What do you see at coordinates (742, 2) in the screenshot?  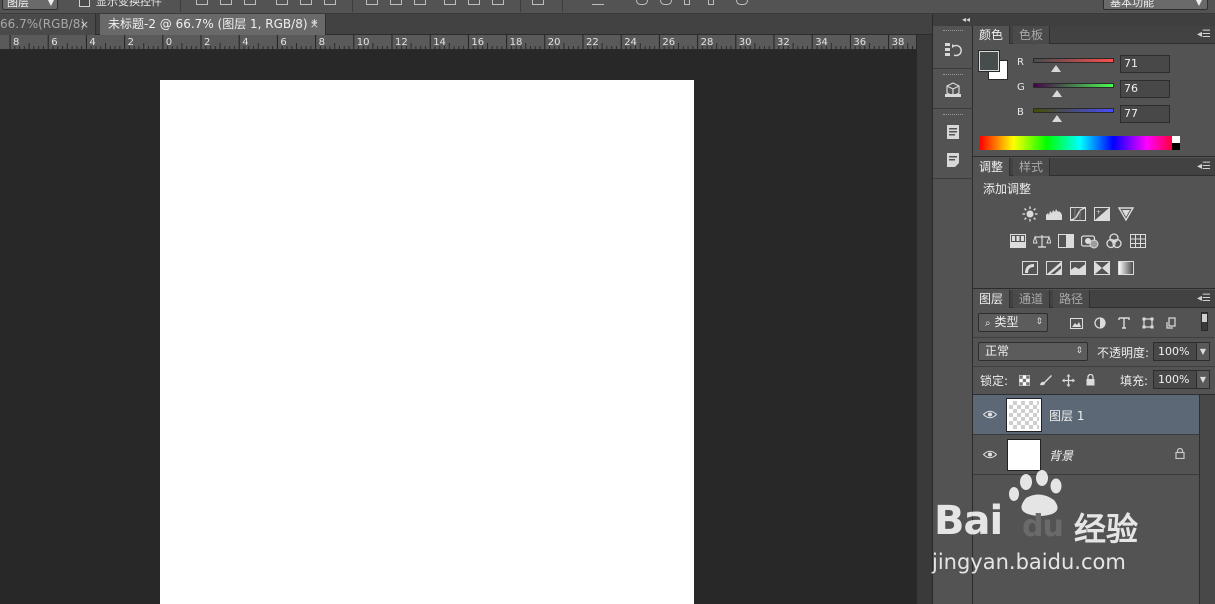 I see `3d-scale-icon` at bounding box center [742, 2].